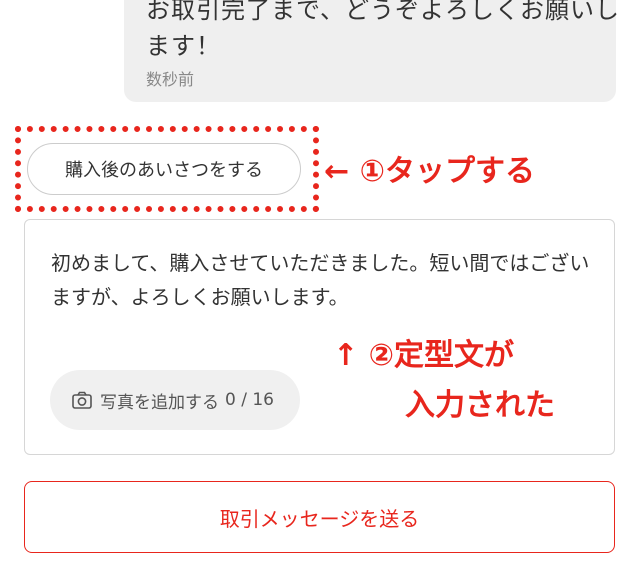  Describe the element at coordinates (480, 405) in the screenshot. I see `annotation-step-2-line-2: 入力された` at that location.